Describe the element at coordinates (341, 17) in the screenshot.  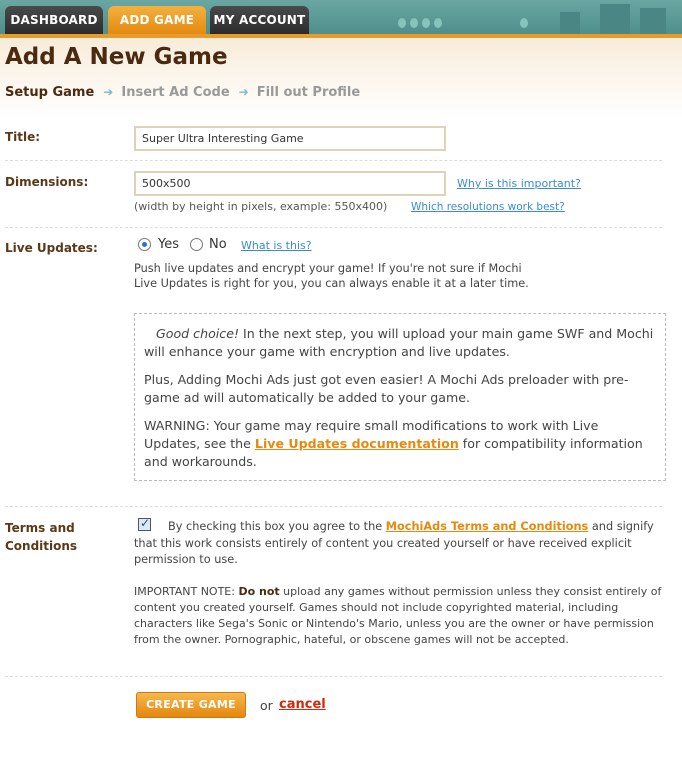
I see `top-nav-bar: DASHBOARD ADD GAME MY ACCOUNT` at that location.